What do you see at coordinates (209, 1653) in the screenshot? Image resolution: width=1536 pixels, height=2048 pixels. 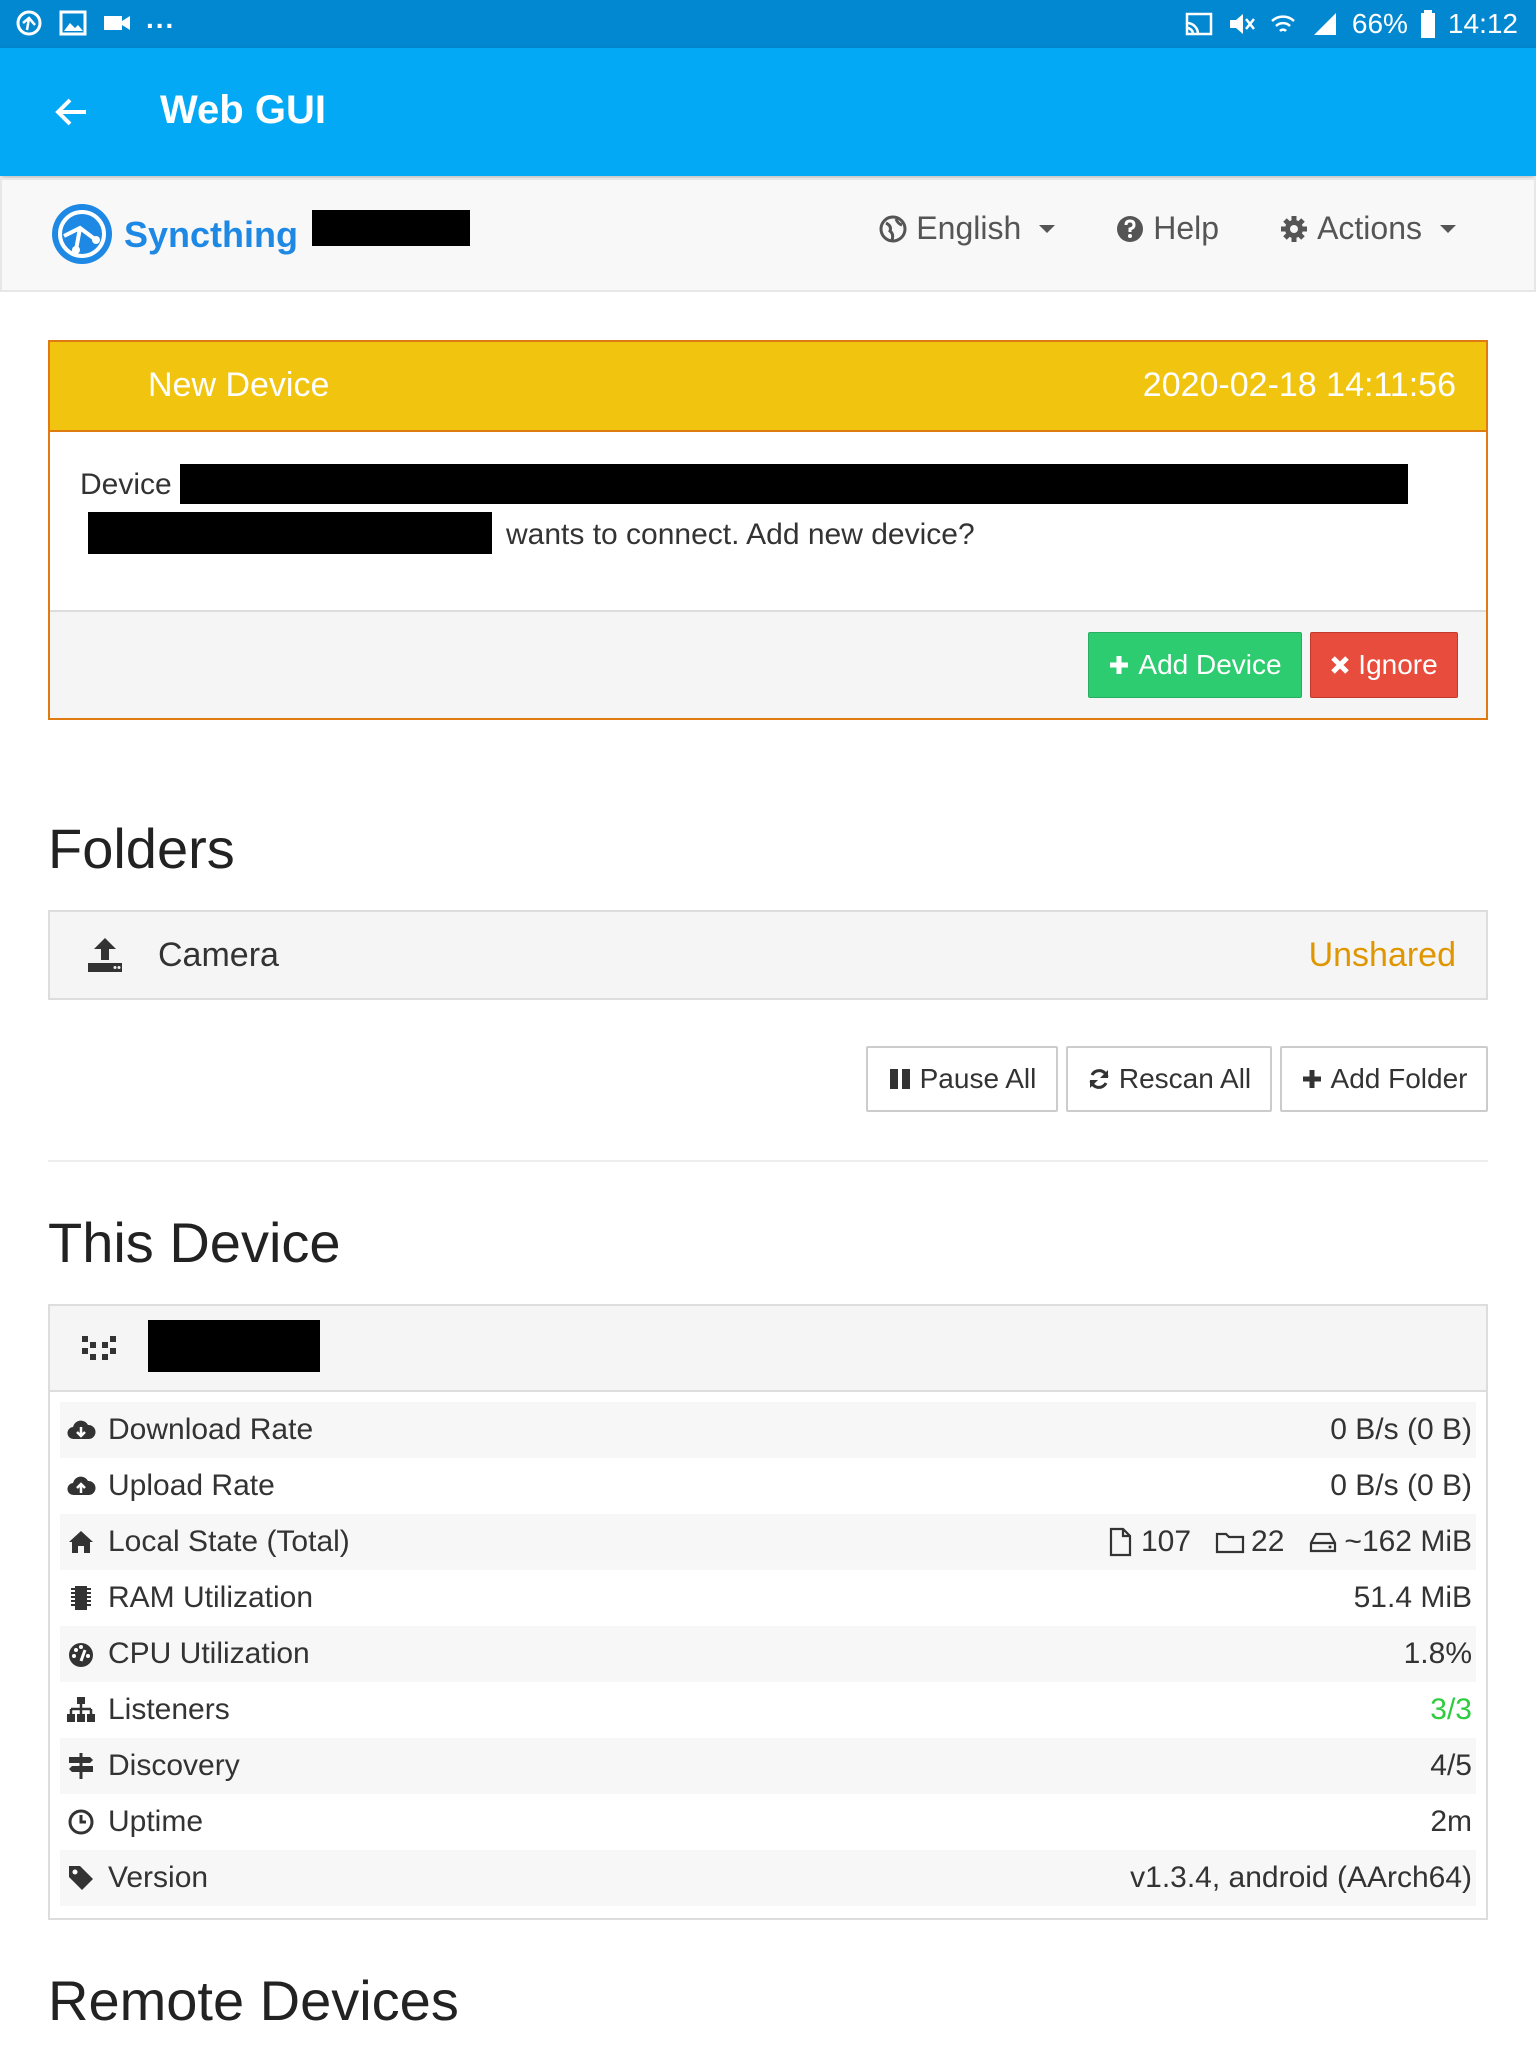 I see `row-label: CPU Utilization` at bounding box center [209, 1653].